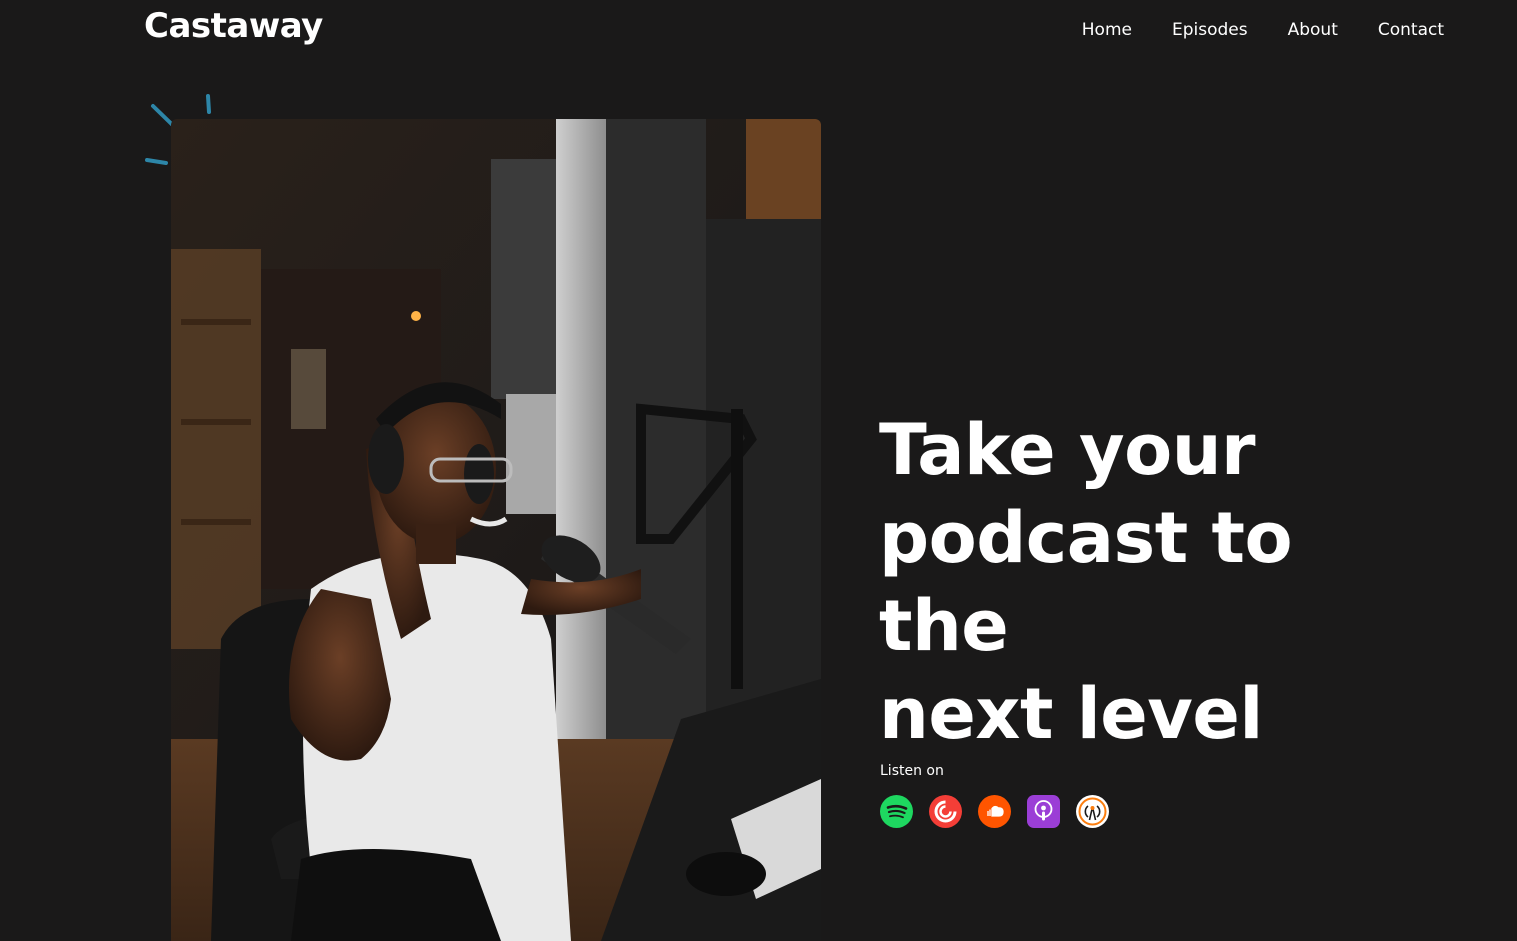 This screenshot has height=941, width=1517. I want to click on hero-headline: Take your podcast to the next level, so click(1159, 582).